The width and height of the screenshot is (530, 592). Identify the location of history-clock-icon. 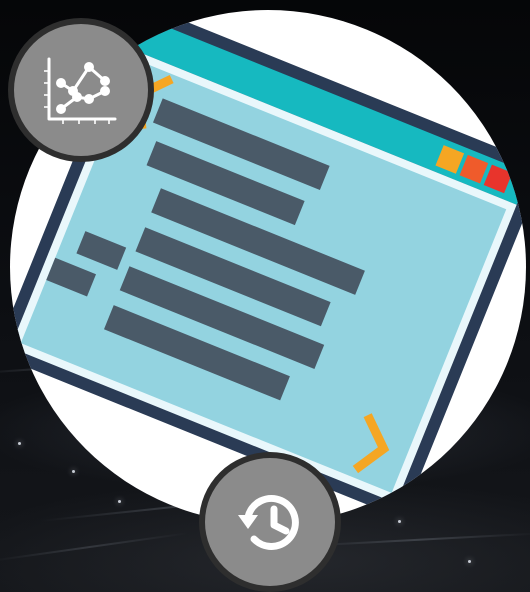
(268, 522).